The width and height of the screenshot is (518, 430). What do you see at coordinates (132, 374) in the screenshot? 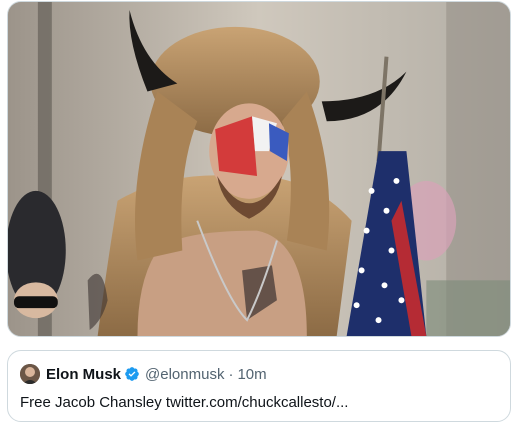
I see `verified-badge-icon` at bounding box center [132, 374].